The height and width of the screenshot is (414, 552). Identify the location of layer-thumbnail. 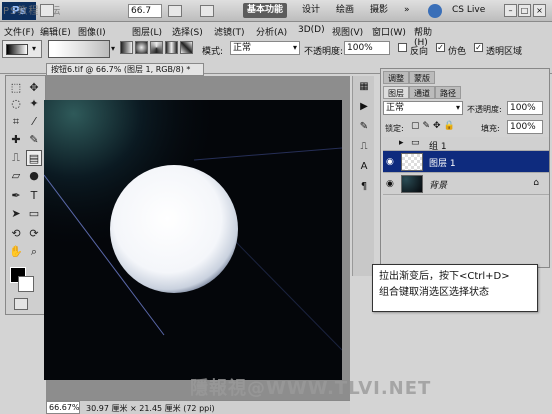
(412, 184).